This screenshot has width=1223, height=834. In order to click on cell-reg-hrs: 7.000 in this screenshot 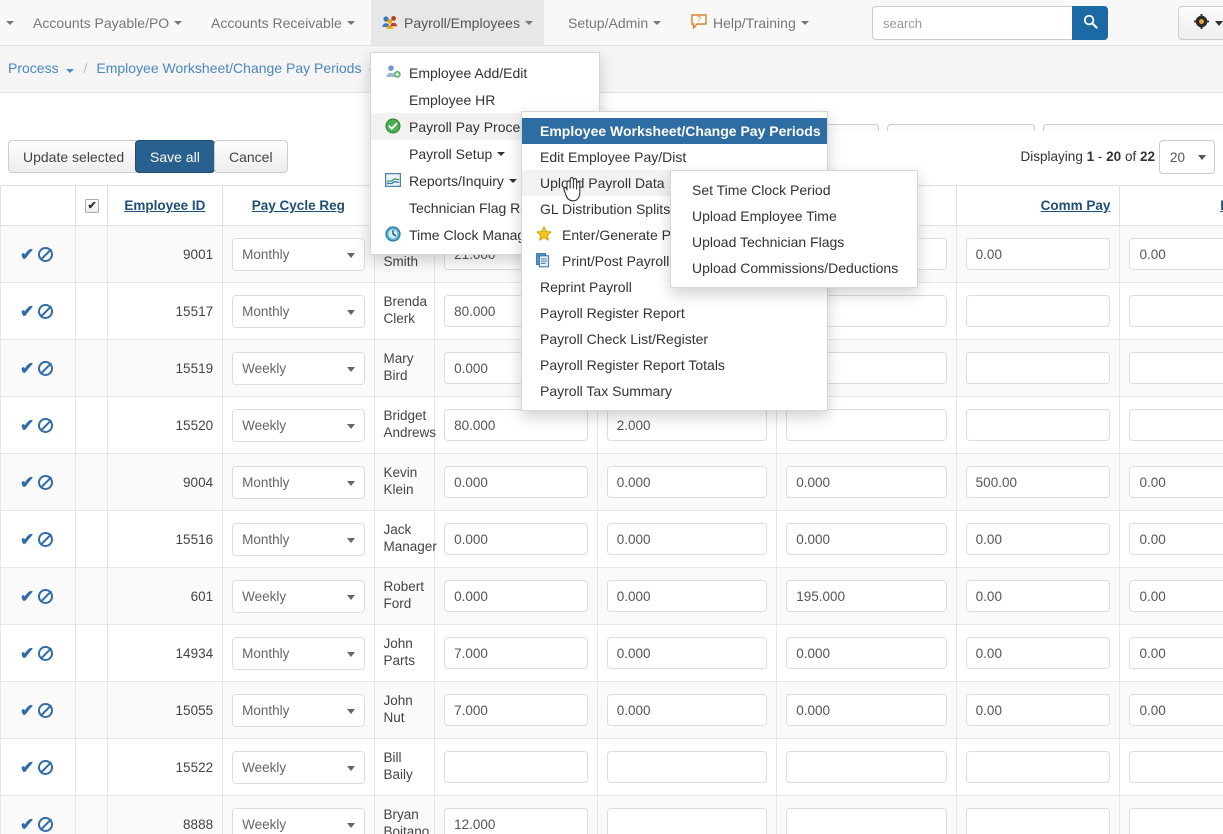, I will do `click(516, 710)`.